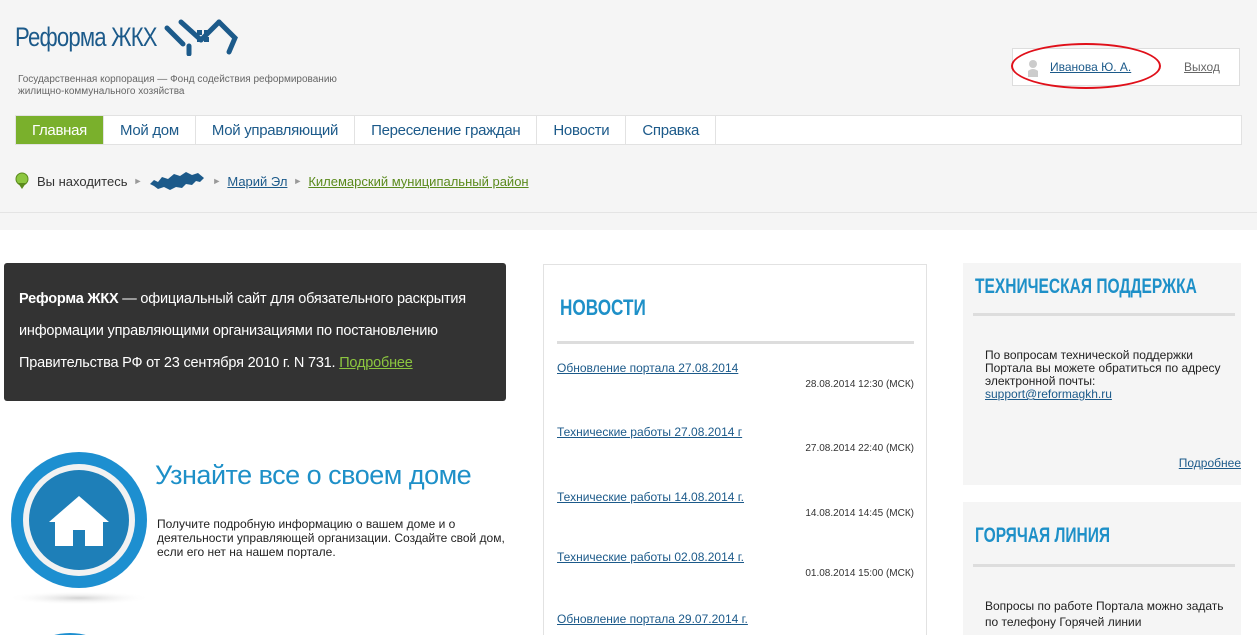 Image resolution: width=1257 pixels, height=635 pixels. I want to click on news-item-link: Технические работы 14.08.2014 г., so click(650, 497).